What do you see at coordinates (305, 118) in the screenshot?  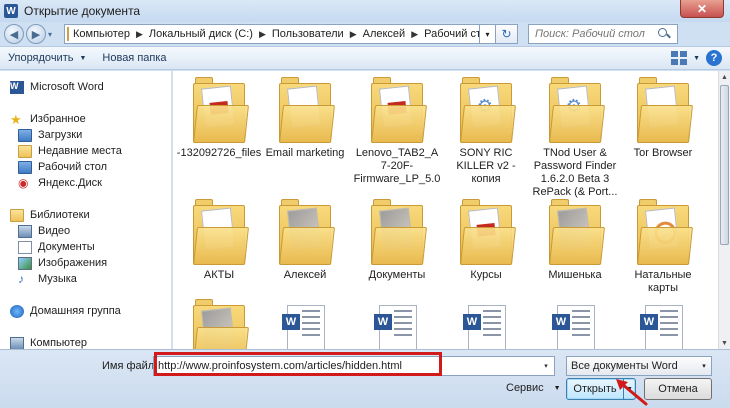 I see `folder-item: Email marketing` at bounding box center [305, 118].